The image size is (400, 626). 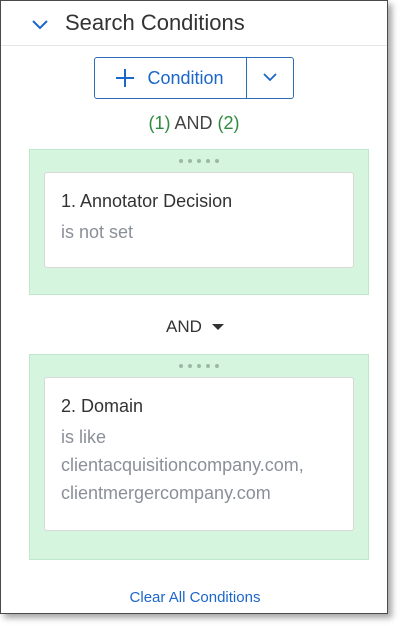 I want to click on add-condition-row: Condition, so click(x=194, y=78).